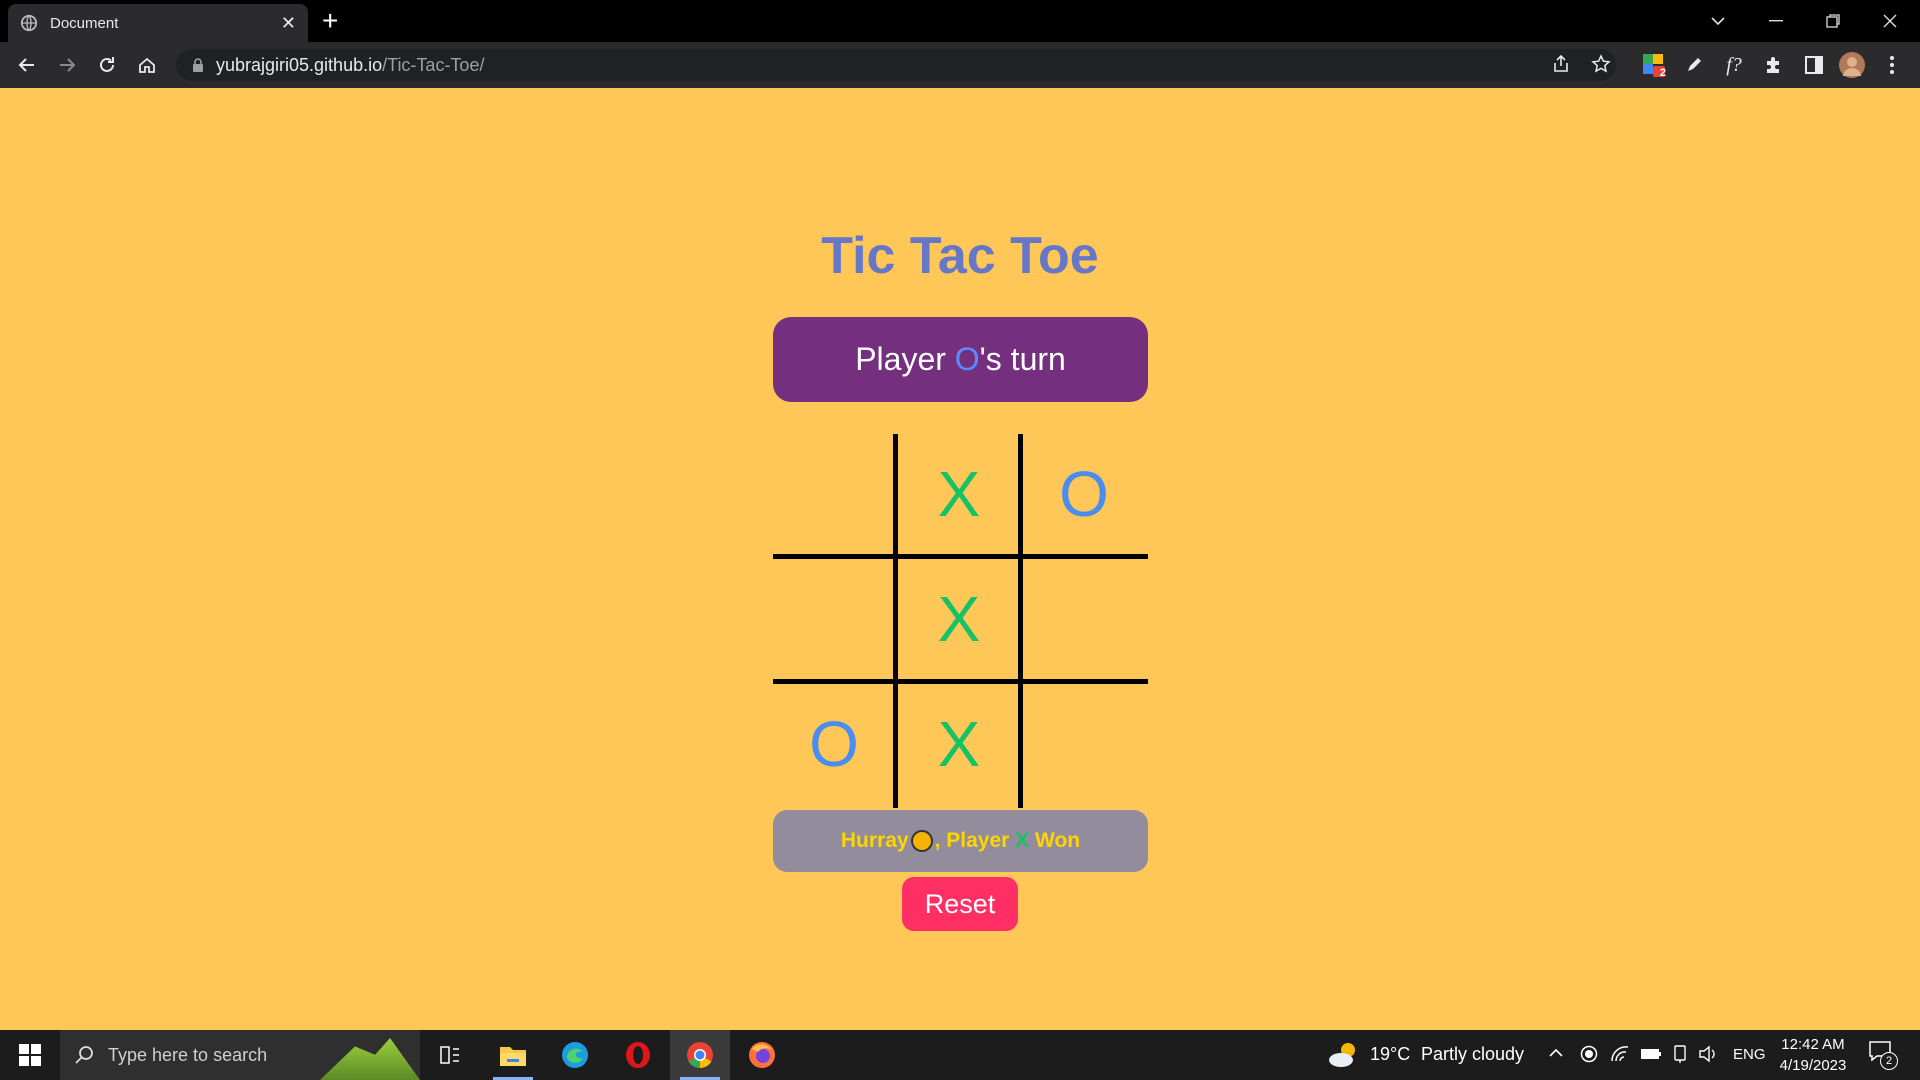  I want to click on pen-icon, so click(1694, 65).